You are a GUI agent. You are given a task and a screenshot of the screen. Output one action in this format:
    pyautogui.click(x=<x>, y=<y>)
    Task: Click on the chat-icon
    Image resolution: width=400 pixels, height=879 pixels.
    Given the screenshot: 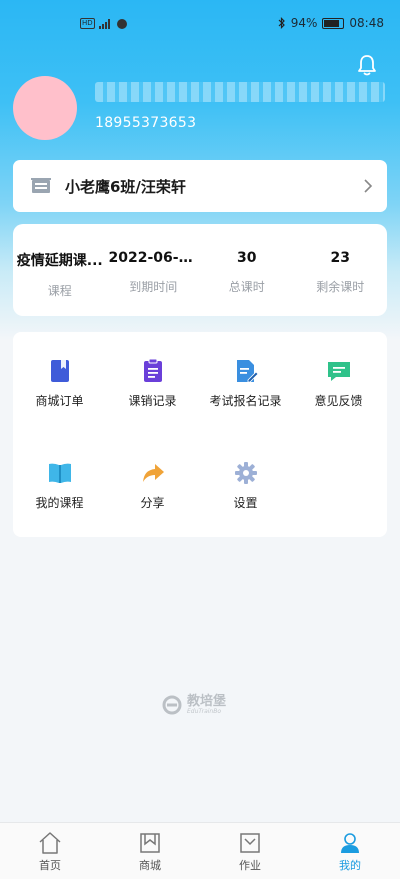 What is the action you would take?
    pyautogui.click(x=338, y=371)
    